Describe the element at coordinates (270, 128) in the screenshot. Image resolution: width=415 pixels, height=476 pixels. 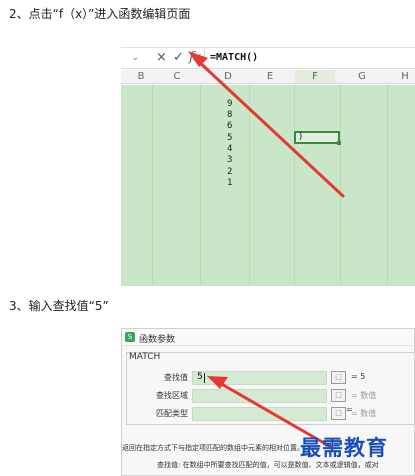
I see `arrow-to-fx-button` at that location.